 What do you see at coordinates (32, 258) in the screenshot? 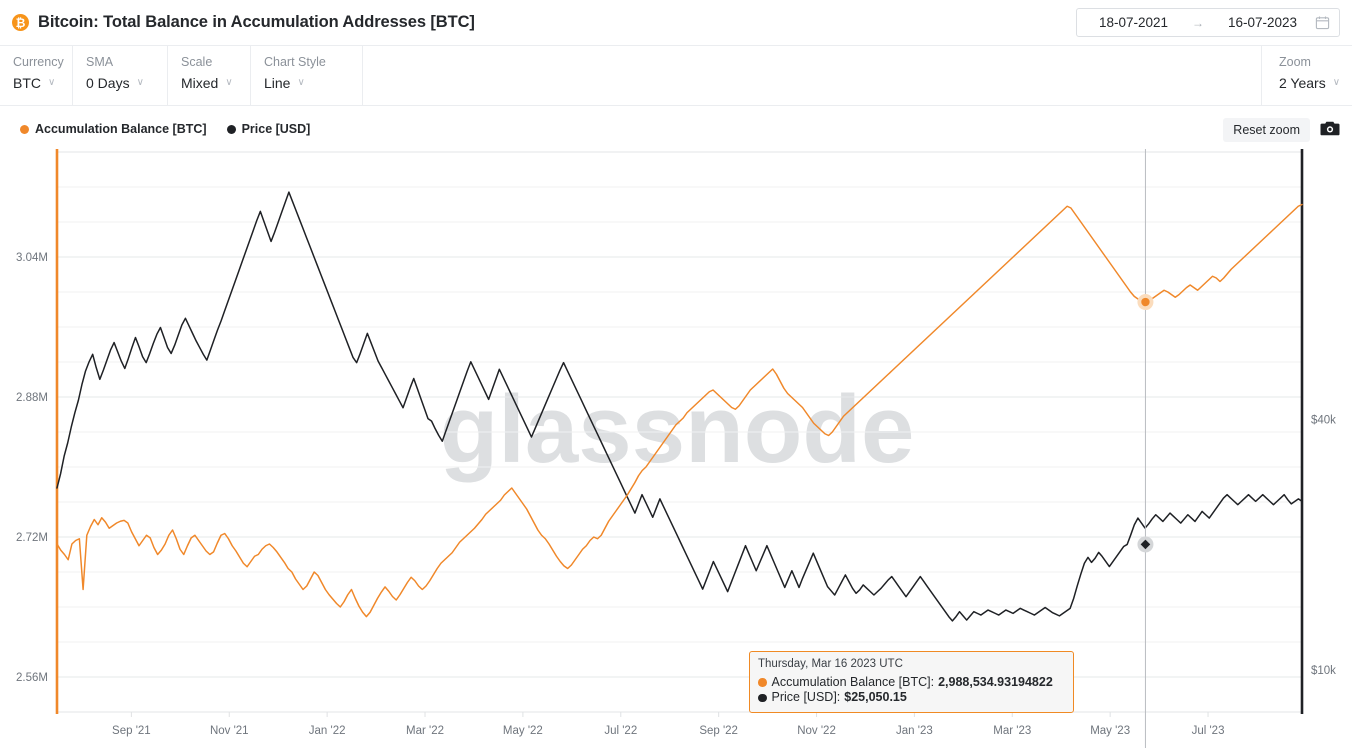
I see `y-axis-left-tick-label: 3.04M` at bounding box center [32, 258].